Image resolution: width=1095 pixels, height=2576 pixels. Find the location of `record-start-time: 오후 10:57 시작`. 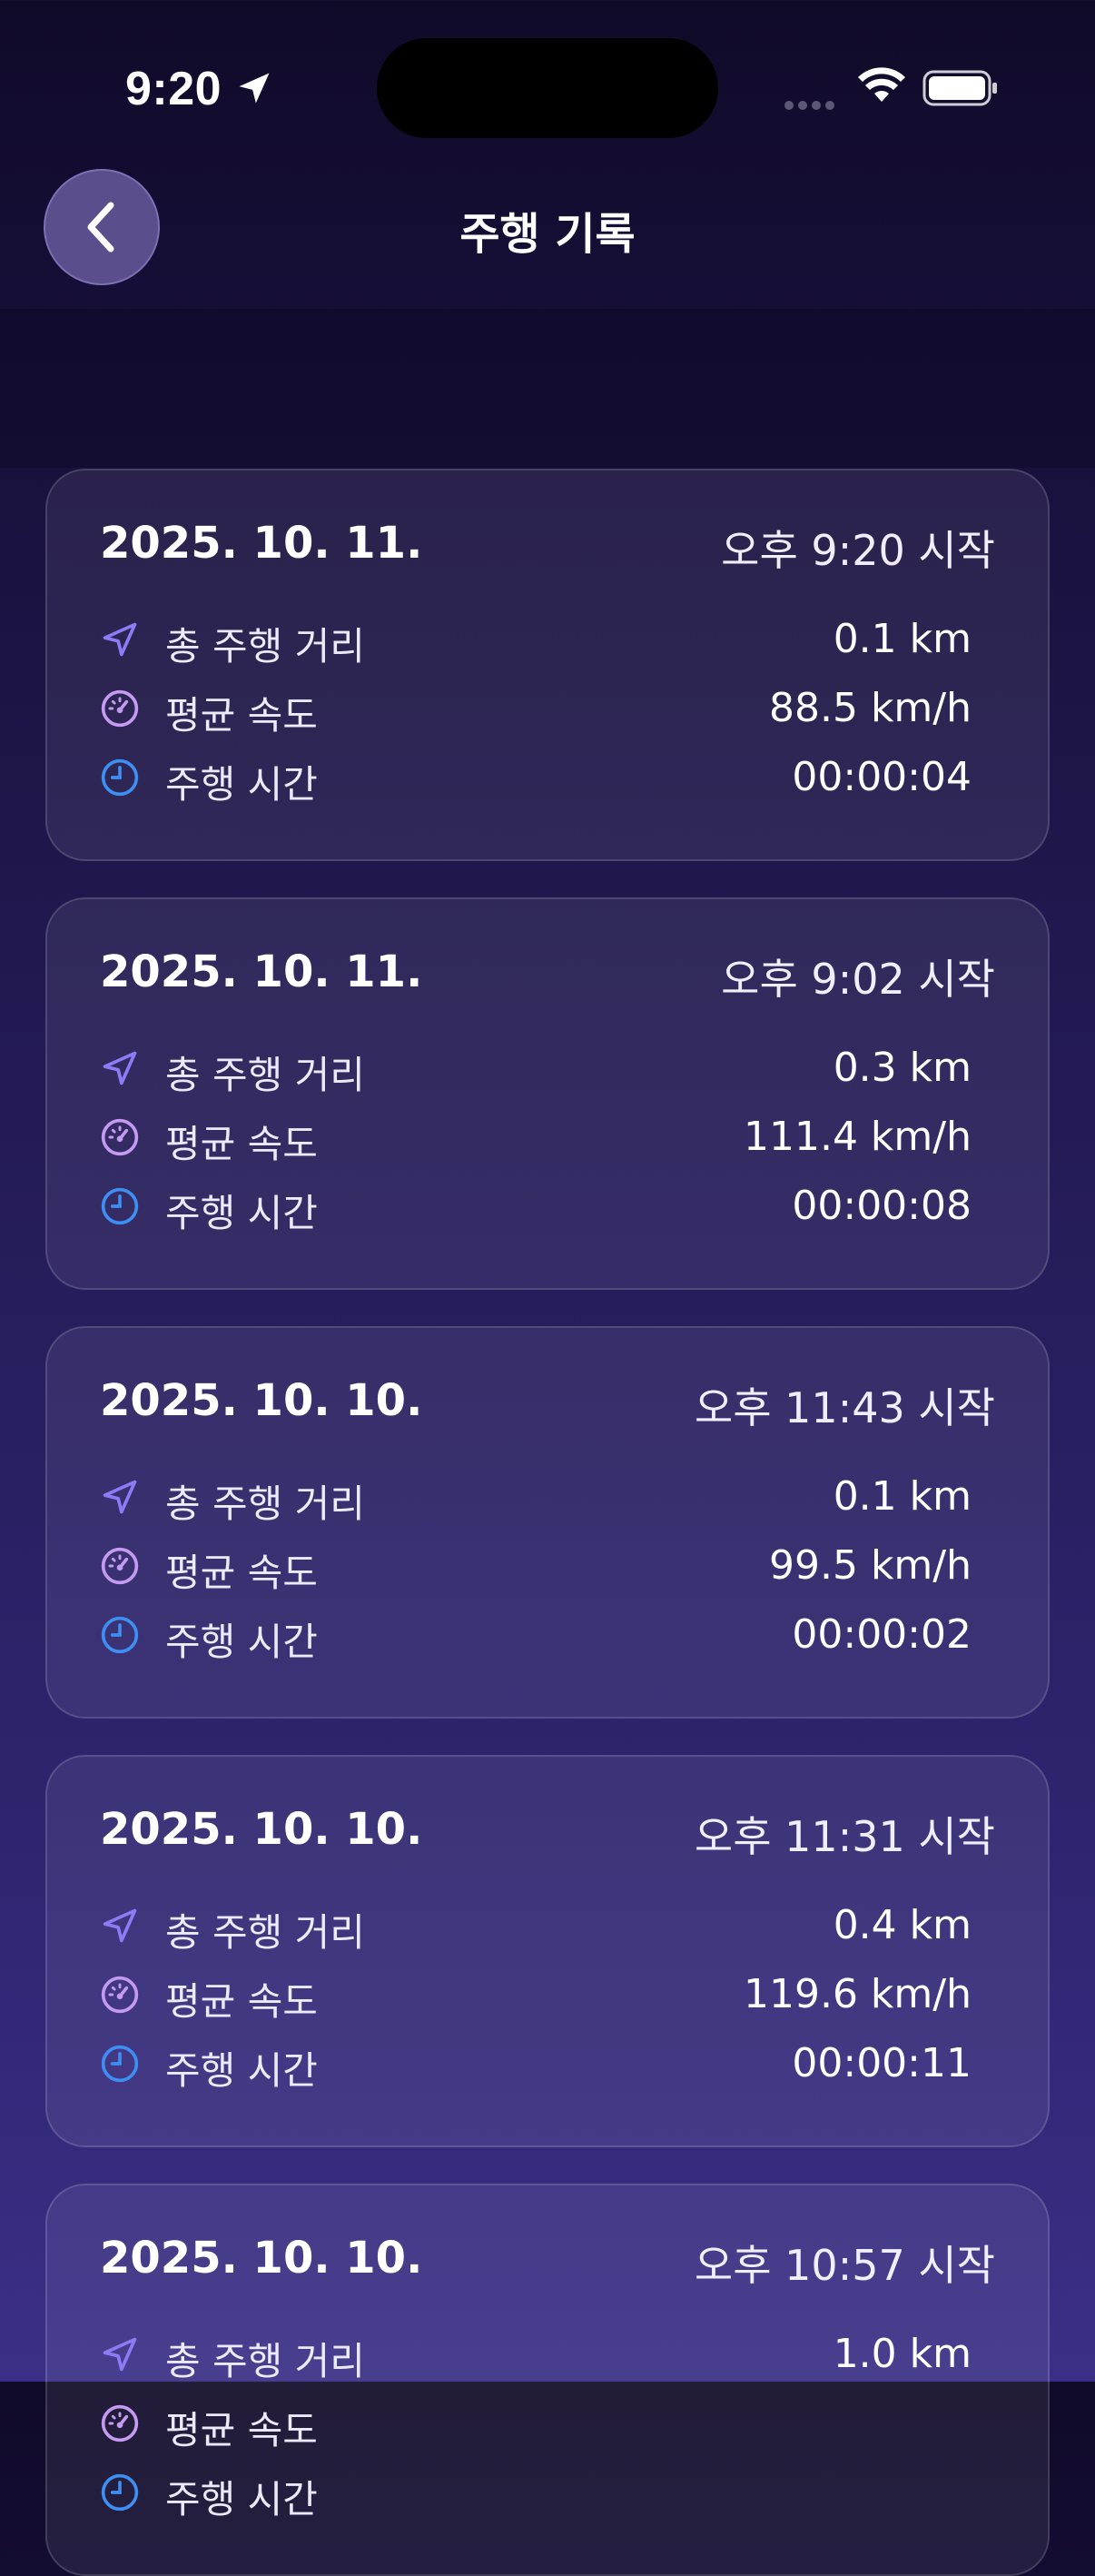

record-start-time: 오후 10:57 시작 is located at coordinates (844, 2265).